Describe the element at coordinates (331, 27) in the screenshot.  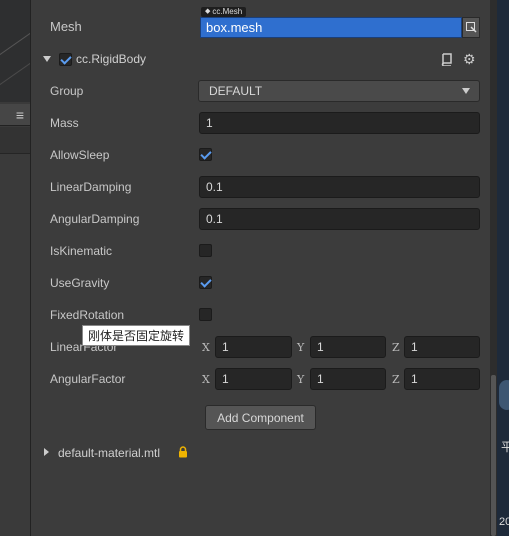
I see `mesh-asset-field: box.mesh` at that location.